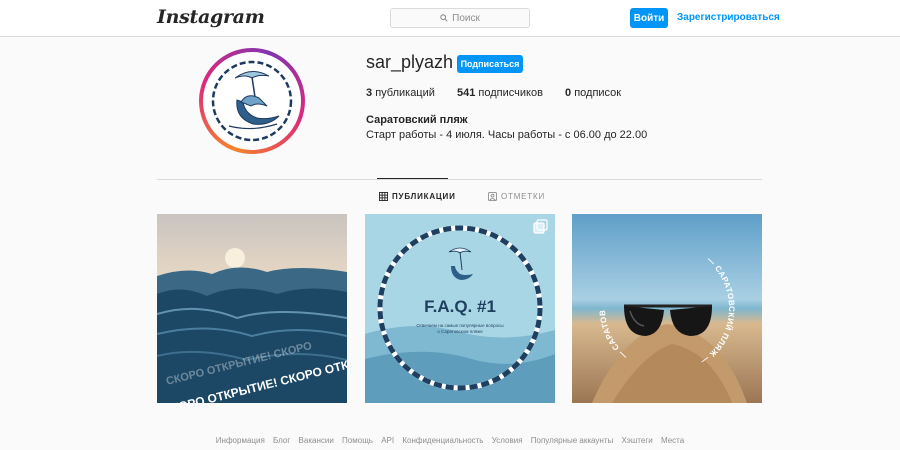  What do you see at coordinates (442, 440) in the screenshot?
I see `footer-link-privacy: Конфиденциальность` at bounding box center [442, 440].